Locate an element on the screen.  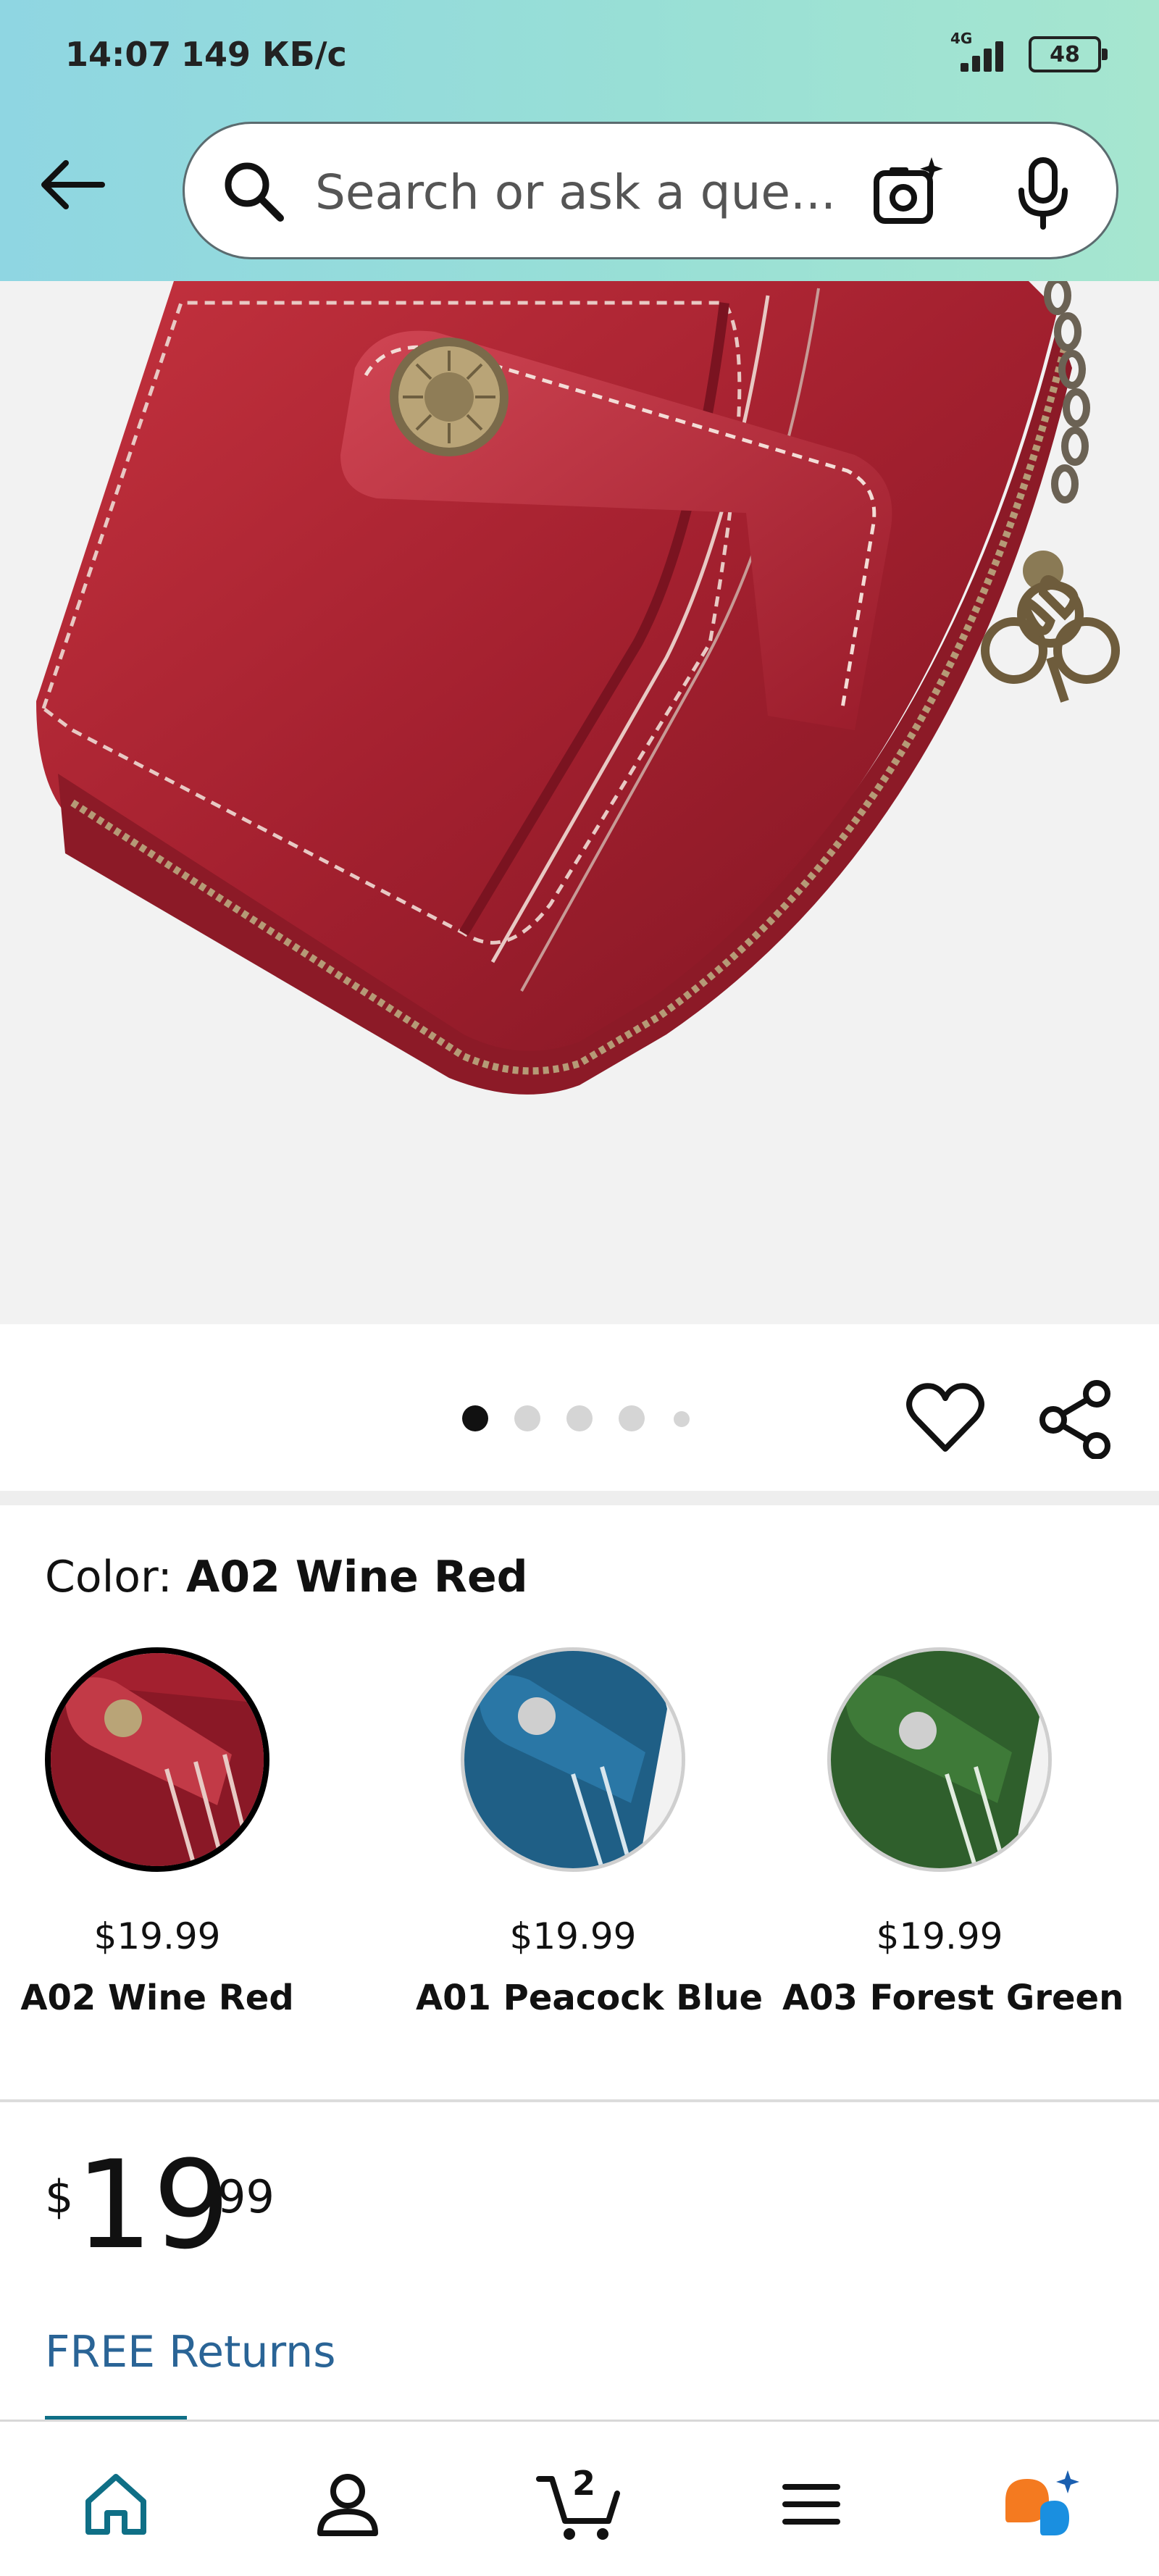
signal-icon: 4G is located at coordinates (980, 53).